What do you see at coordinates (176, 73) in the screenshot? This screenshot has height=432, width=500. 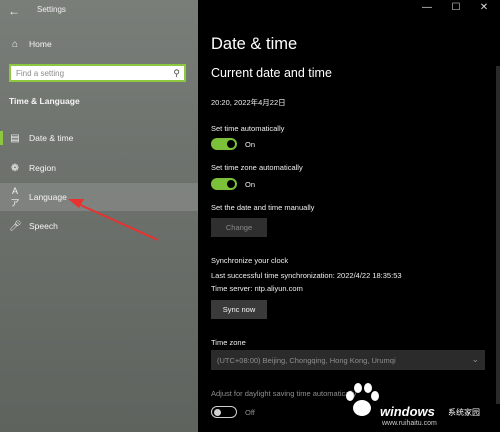 I see `search-icon: ⚲` at bounding box center [176, 73].